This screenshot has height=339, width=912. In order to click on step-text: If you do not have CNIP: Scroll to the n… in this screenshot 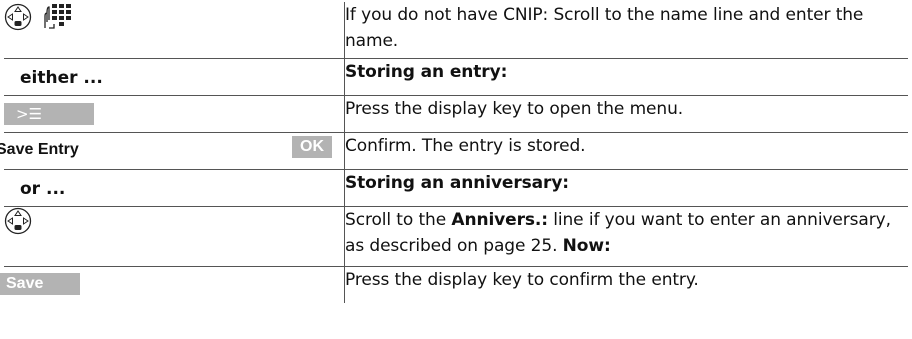, I will do `click(604, 28)`.